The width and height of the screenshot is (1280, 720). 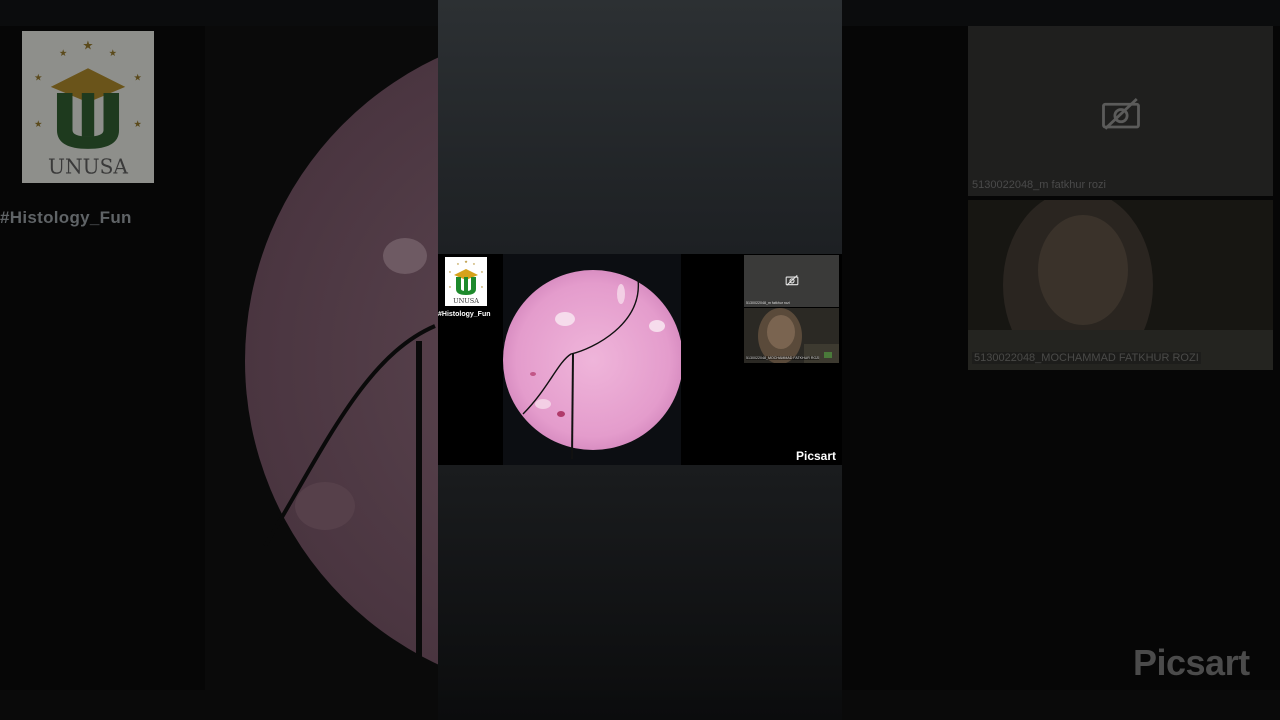 What do you see at coordinates (768, 303) in the screenshot?
I see `participant-name-label: 5130022048_m fatkhur rozi` at bounding box center [768, 303].